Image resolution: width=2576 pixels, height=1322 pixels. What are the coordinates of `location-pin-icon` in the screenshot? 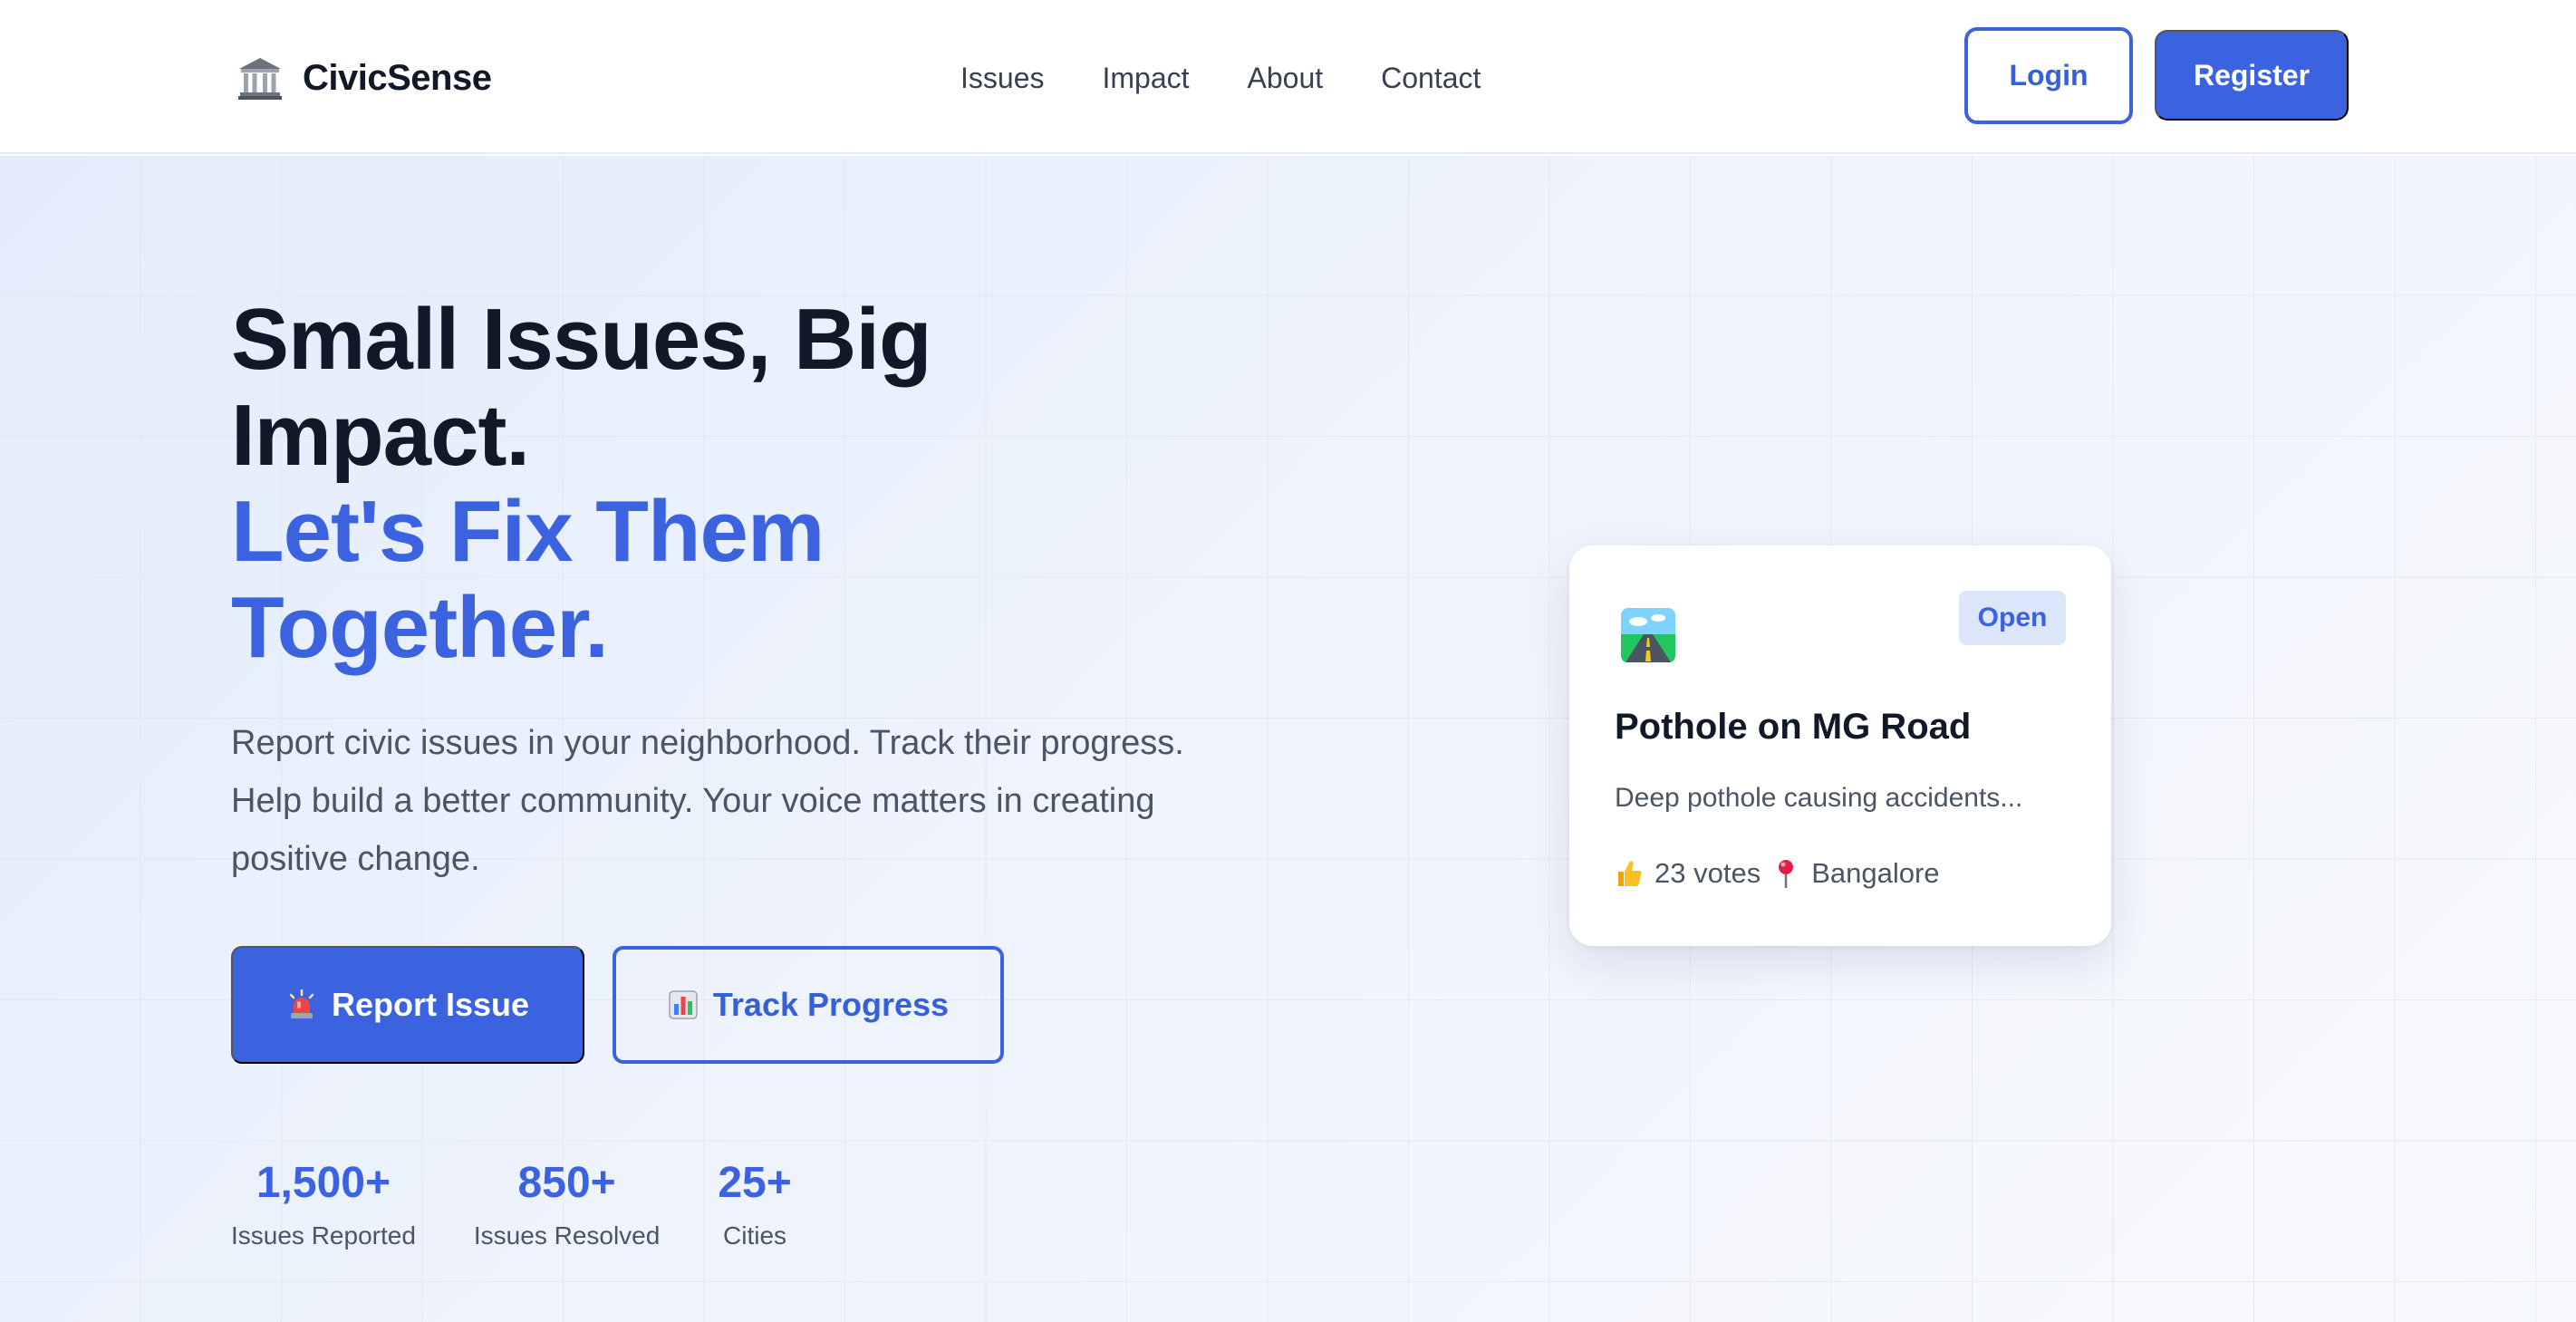 It's located at (1786, 874).